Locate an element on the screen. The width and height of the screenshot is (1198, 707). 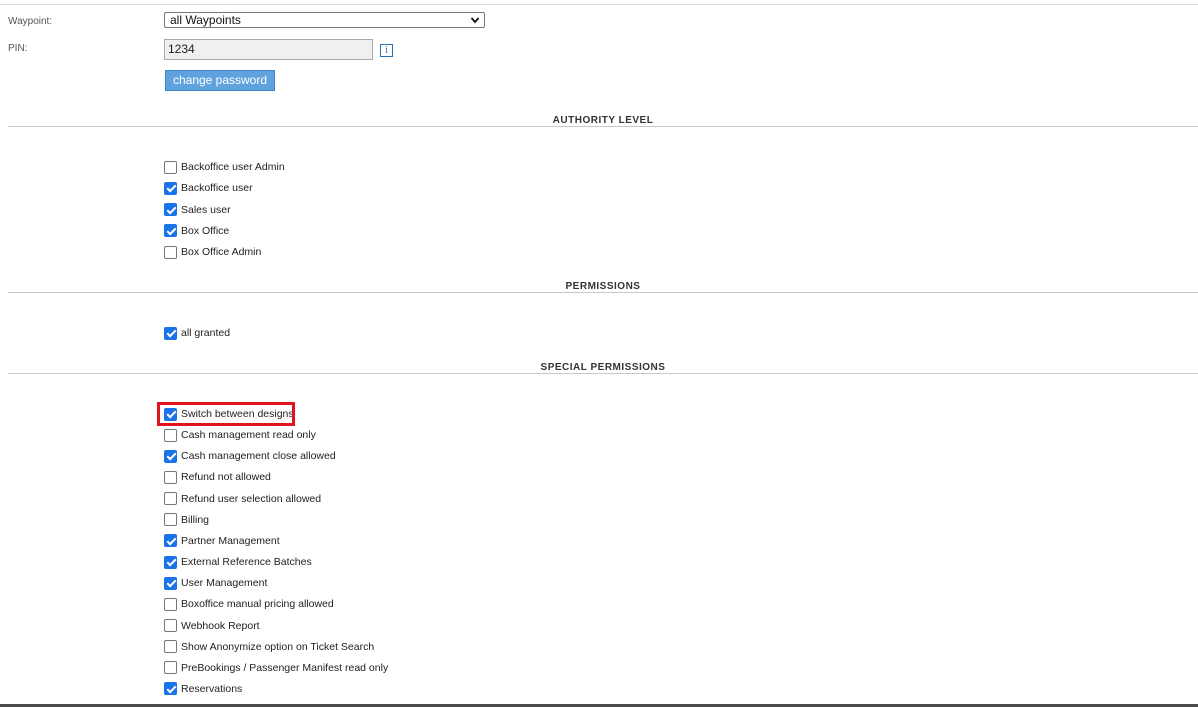
info-icon: i is located at coordinates (386, 50).